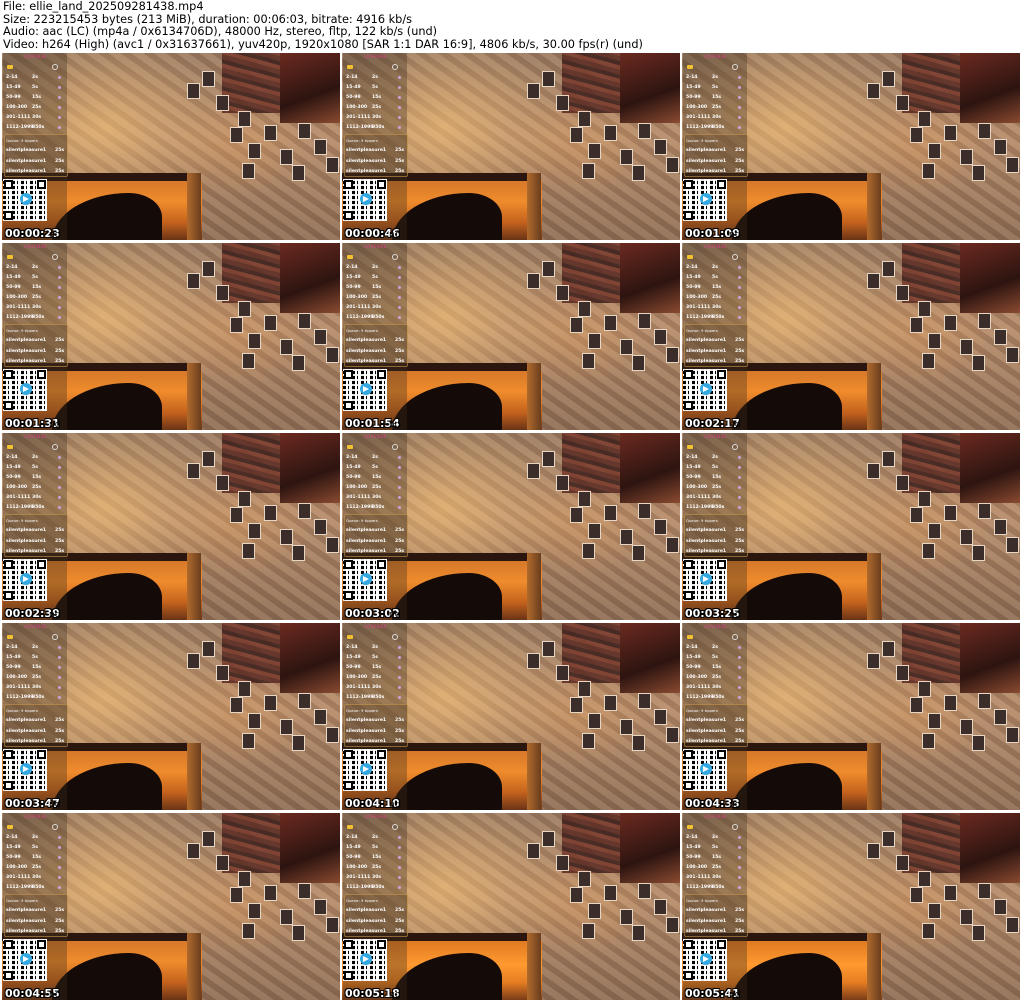 The image size is (1024, 1003). Describe the element at coordinates (693, 847) in the screenshot. I see `tip-range: 15-49` at that location.